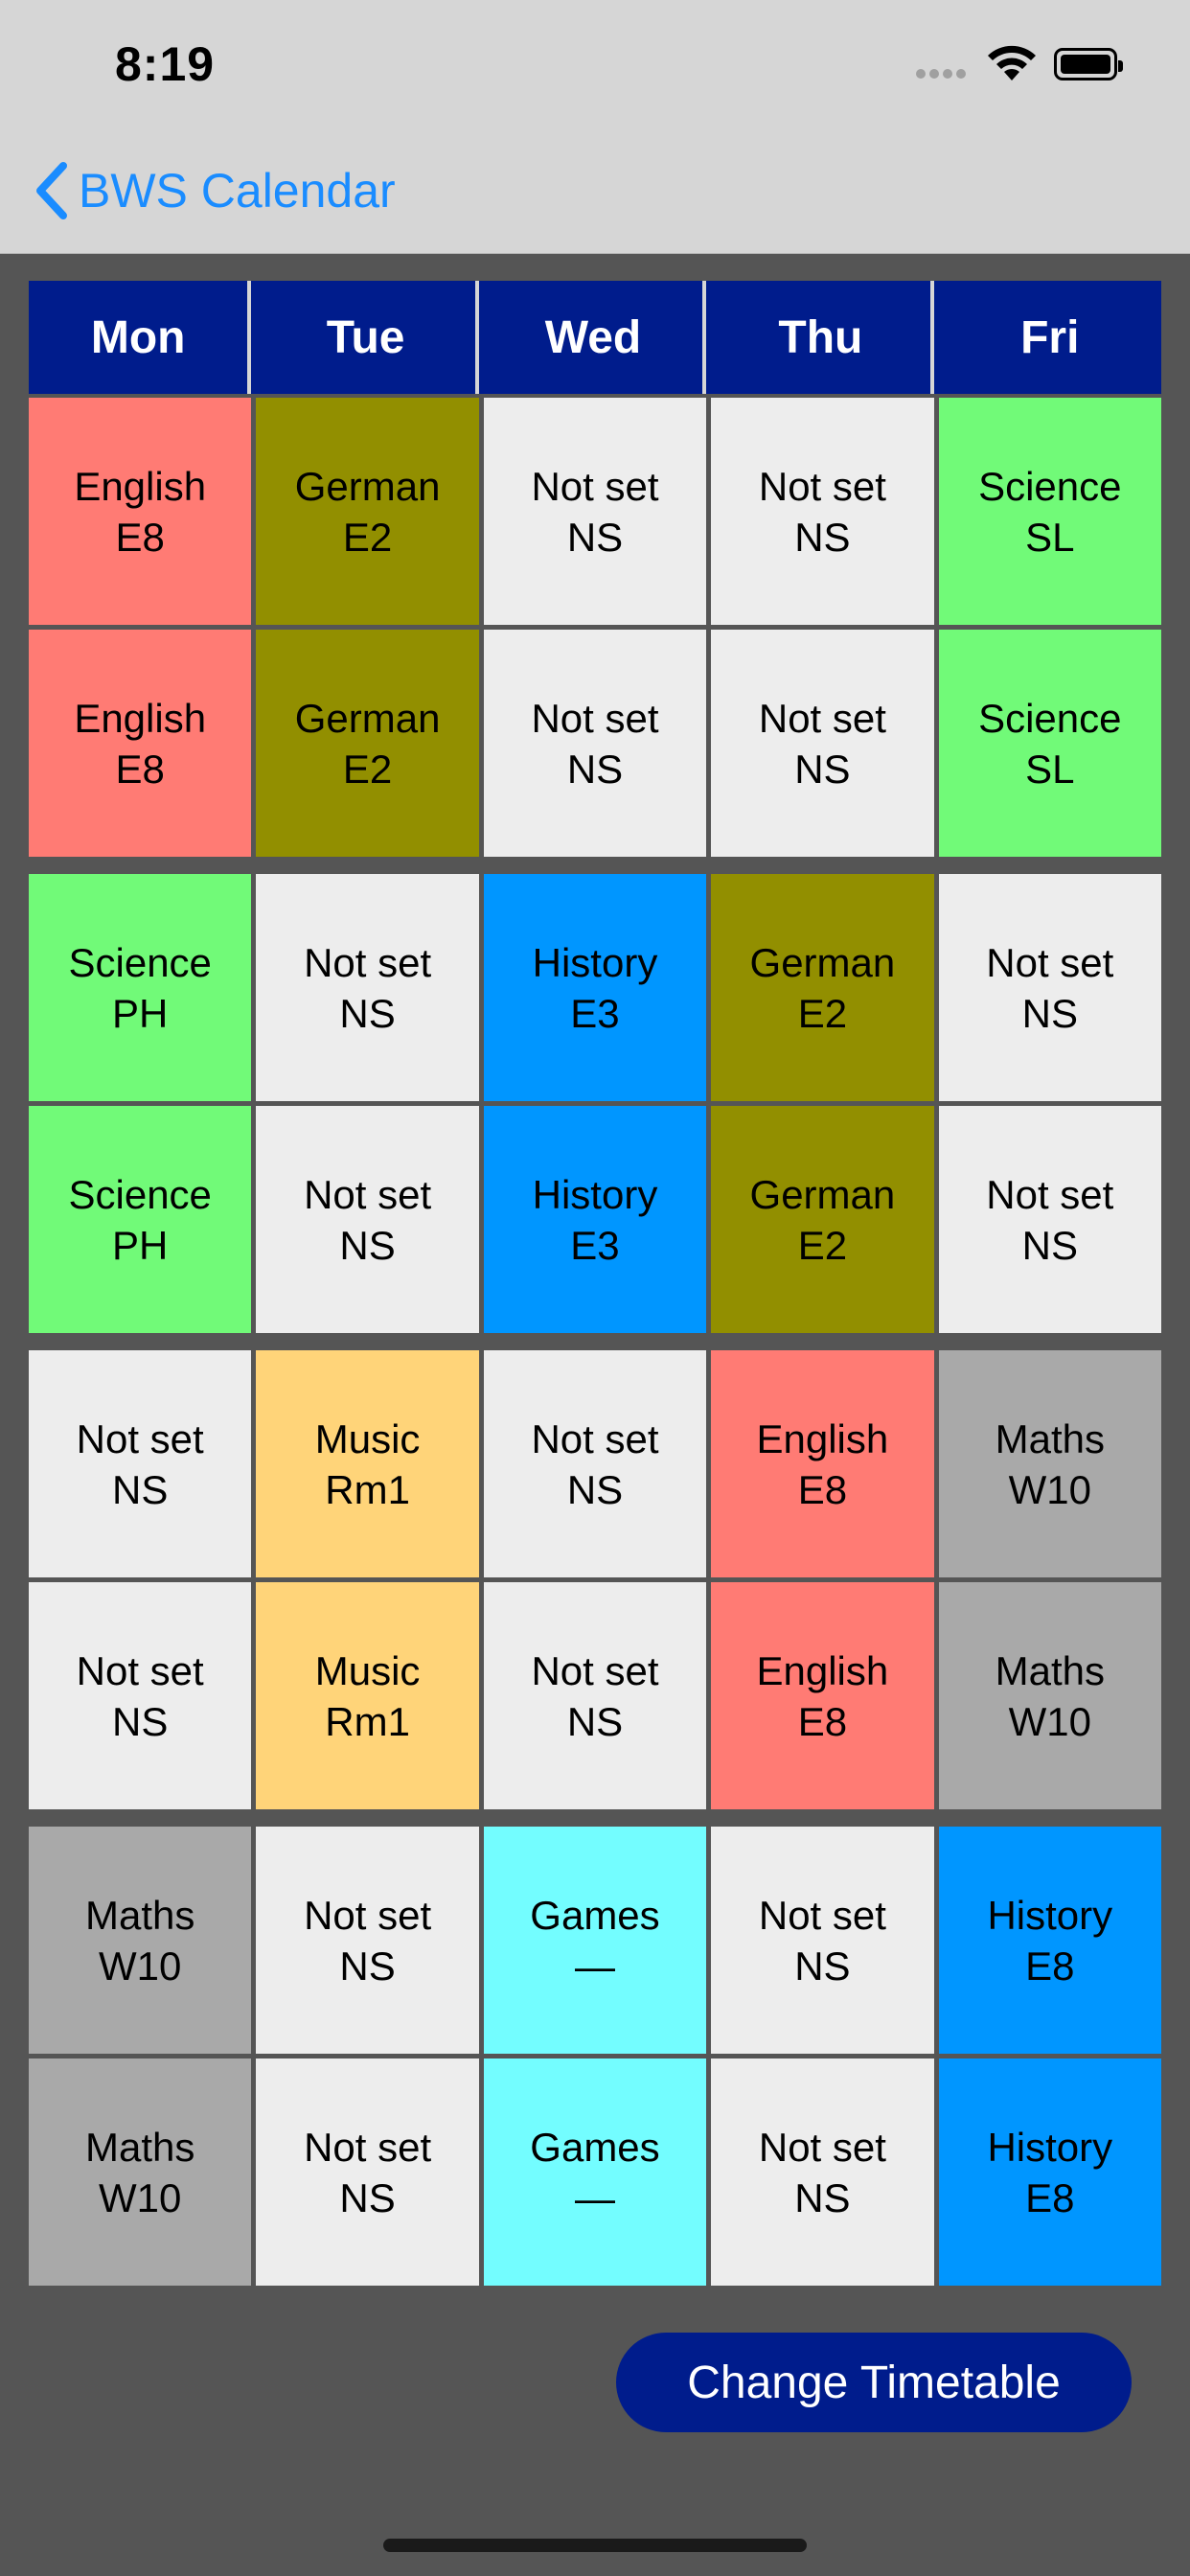  What do you see at coordinates (166, 64) in the screenshot?
I see `status-time: 8:19` at bounding box center [166, 64].